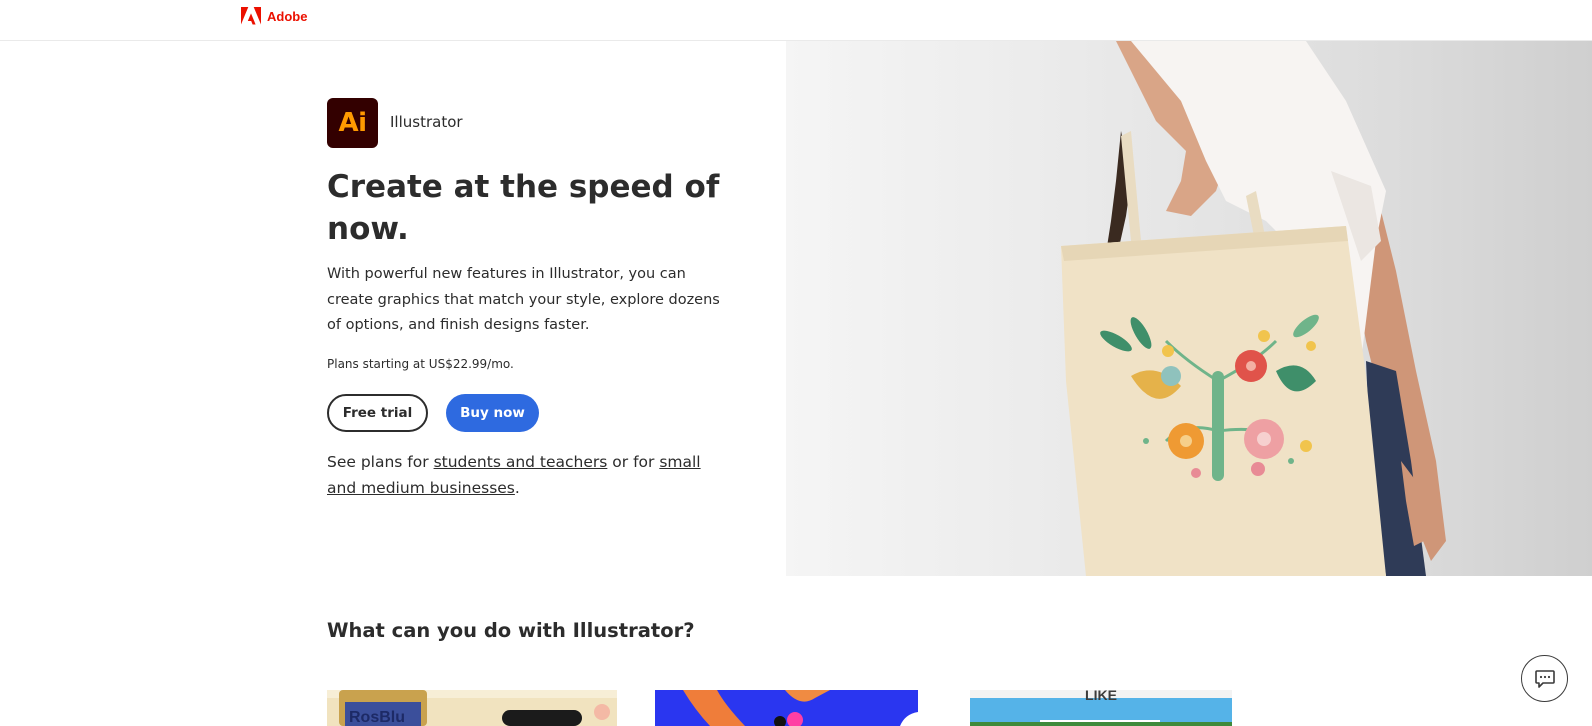 The height and width of the screenshot is (726, 1592). I want to click on hero-headline: Create at the speed of now., so click(523, 208).